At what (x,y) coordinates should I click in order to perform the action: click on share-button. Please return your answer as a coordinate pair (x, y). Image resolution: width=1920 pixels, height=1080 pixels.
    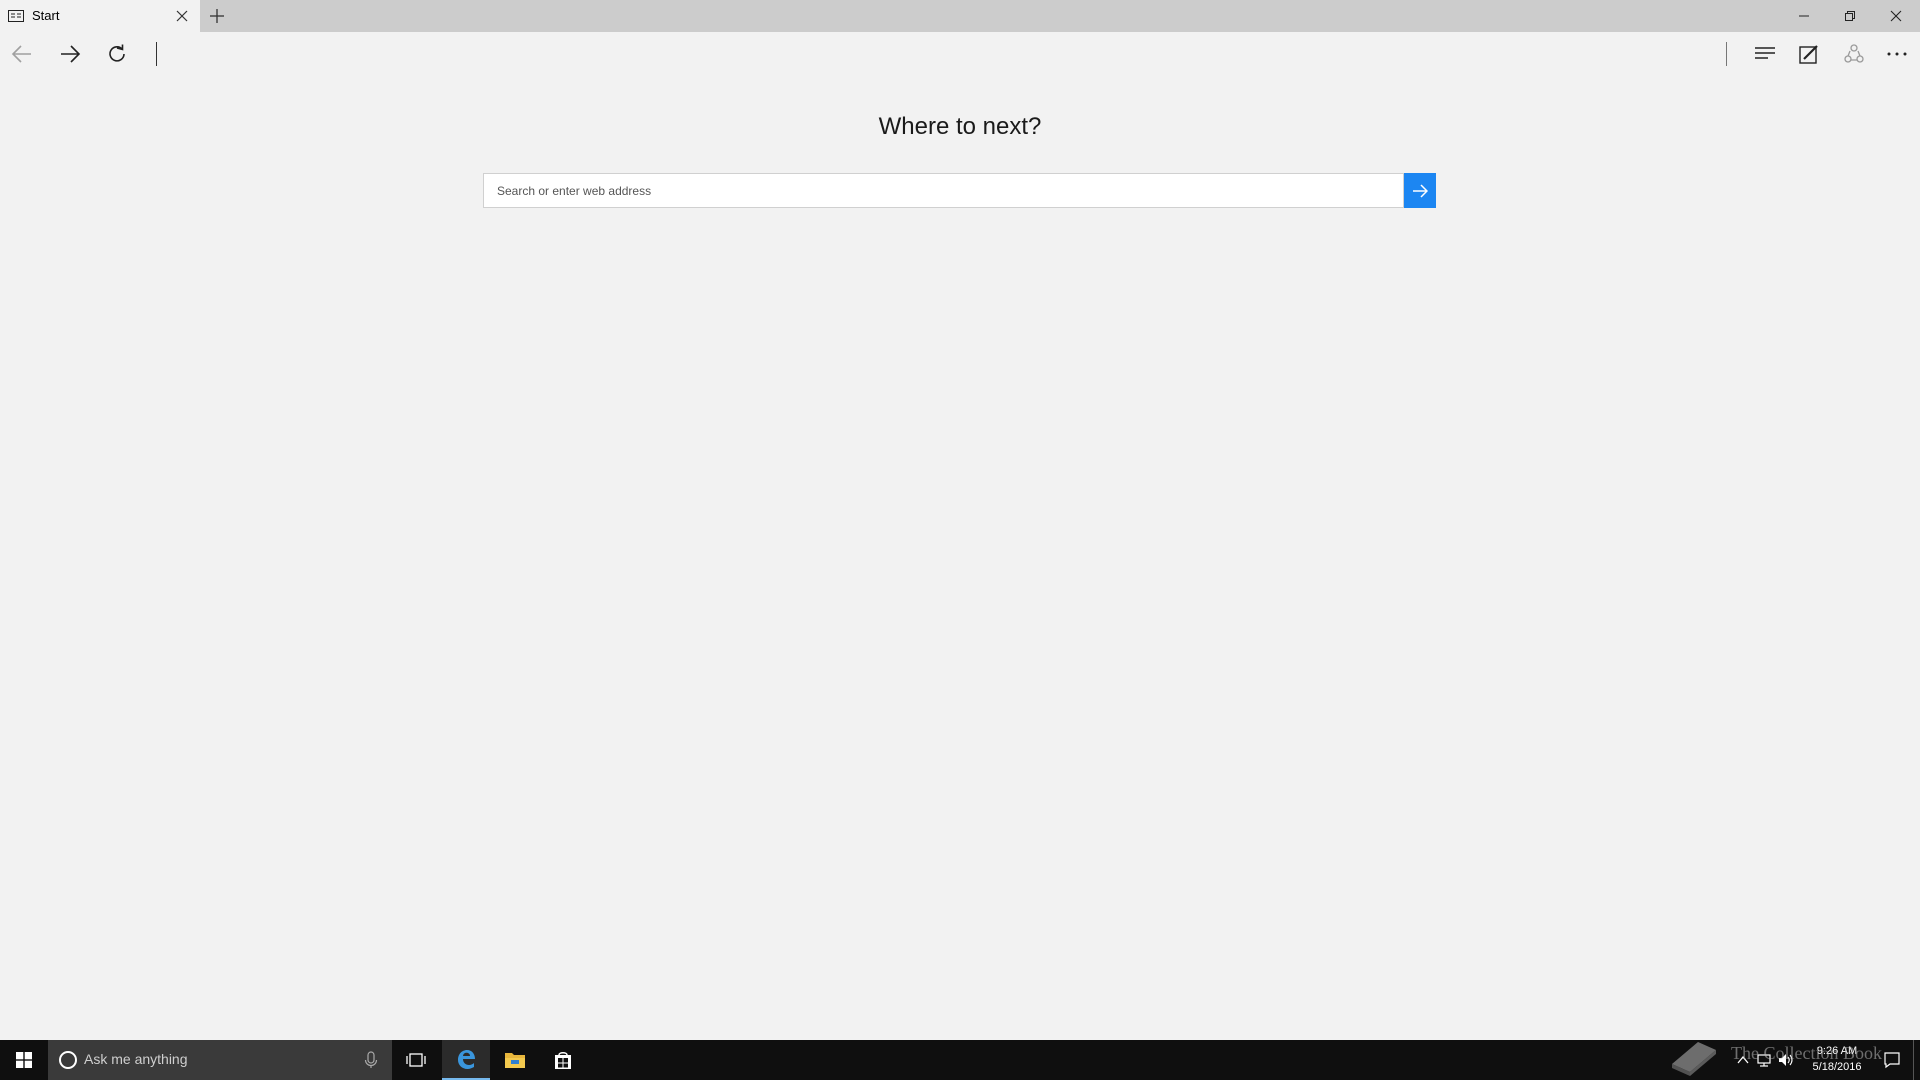
    Looking at the image, I should click on (1854, 54).